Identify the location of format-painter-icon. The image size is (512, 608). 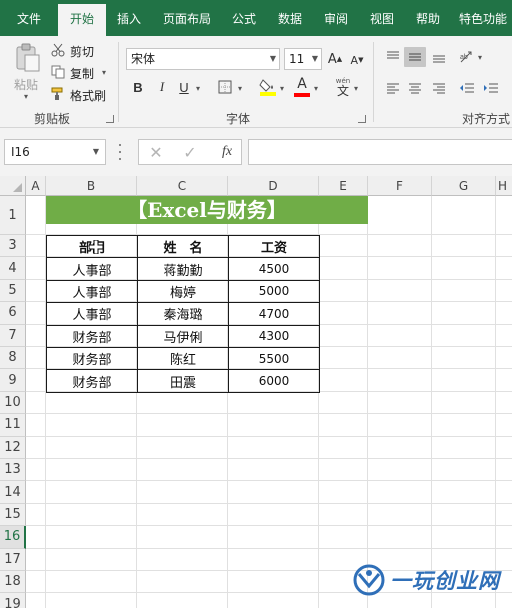
(58, 94).